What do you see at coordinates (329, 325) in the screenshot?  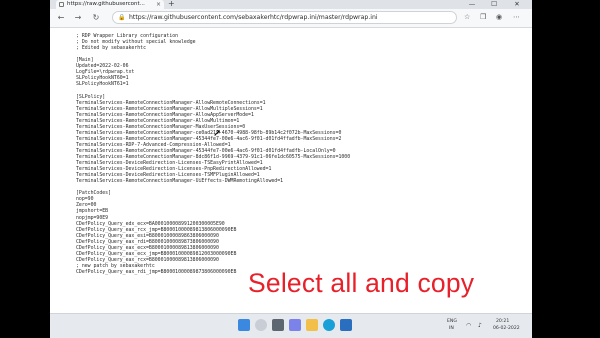 I see `edge-icon` at bounding box center [329, 325].